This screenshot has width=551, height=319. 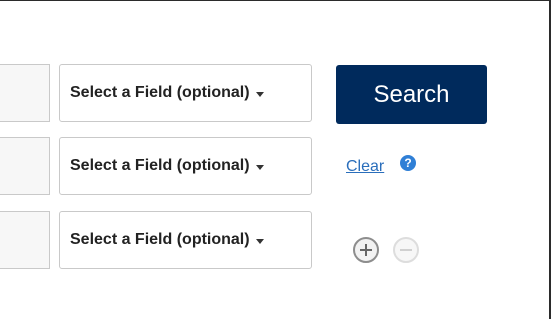 I want to click on search-button: Search, so click(x=411, y=94).